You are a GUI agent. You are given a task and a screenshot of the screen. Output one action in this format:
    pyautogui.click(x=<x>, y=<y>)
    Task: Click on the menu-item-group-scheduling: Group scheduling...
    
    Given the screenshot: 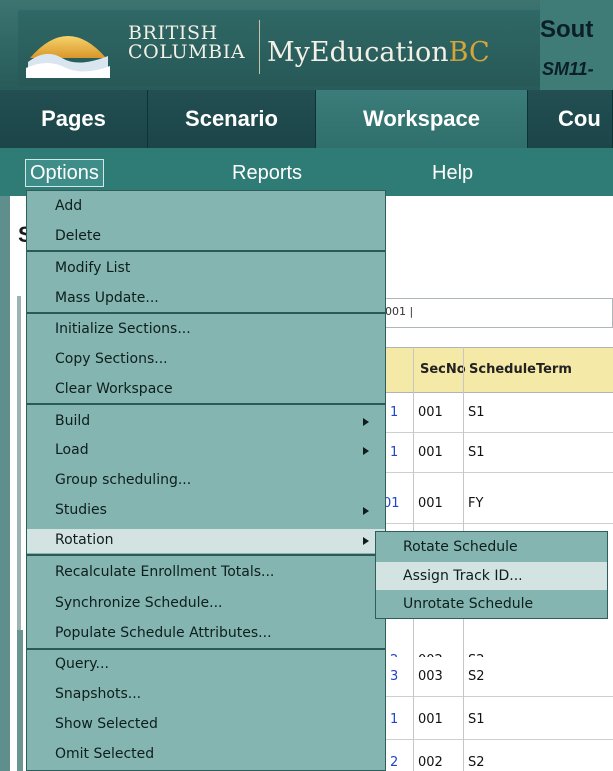 What is the action you would take?
    pyautogui.click(x=206, y=481)
    